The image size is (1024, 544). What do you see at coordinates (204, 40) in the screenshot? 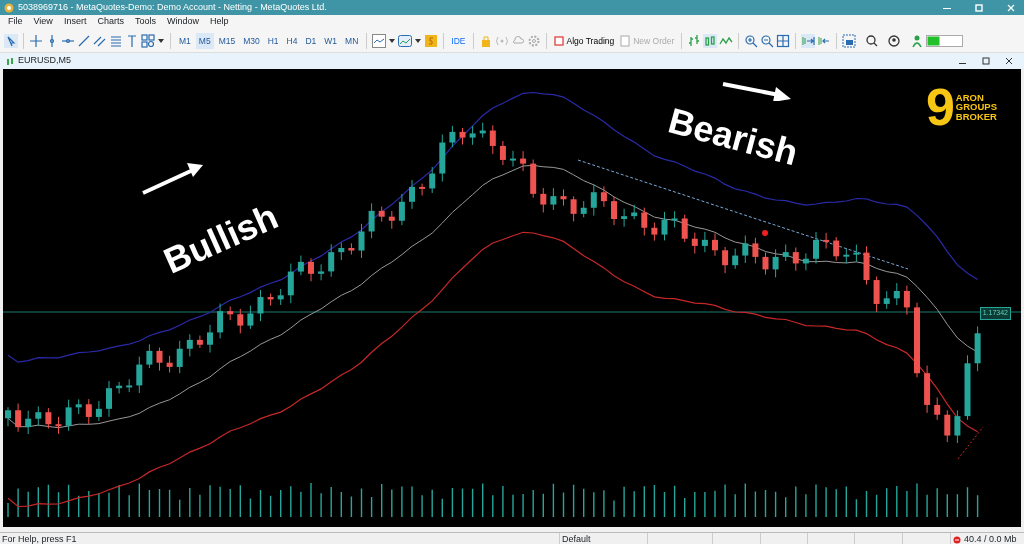
I see `timeframe-button: M5` at bounding box center [204, 40].